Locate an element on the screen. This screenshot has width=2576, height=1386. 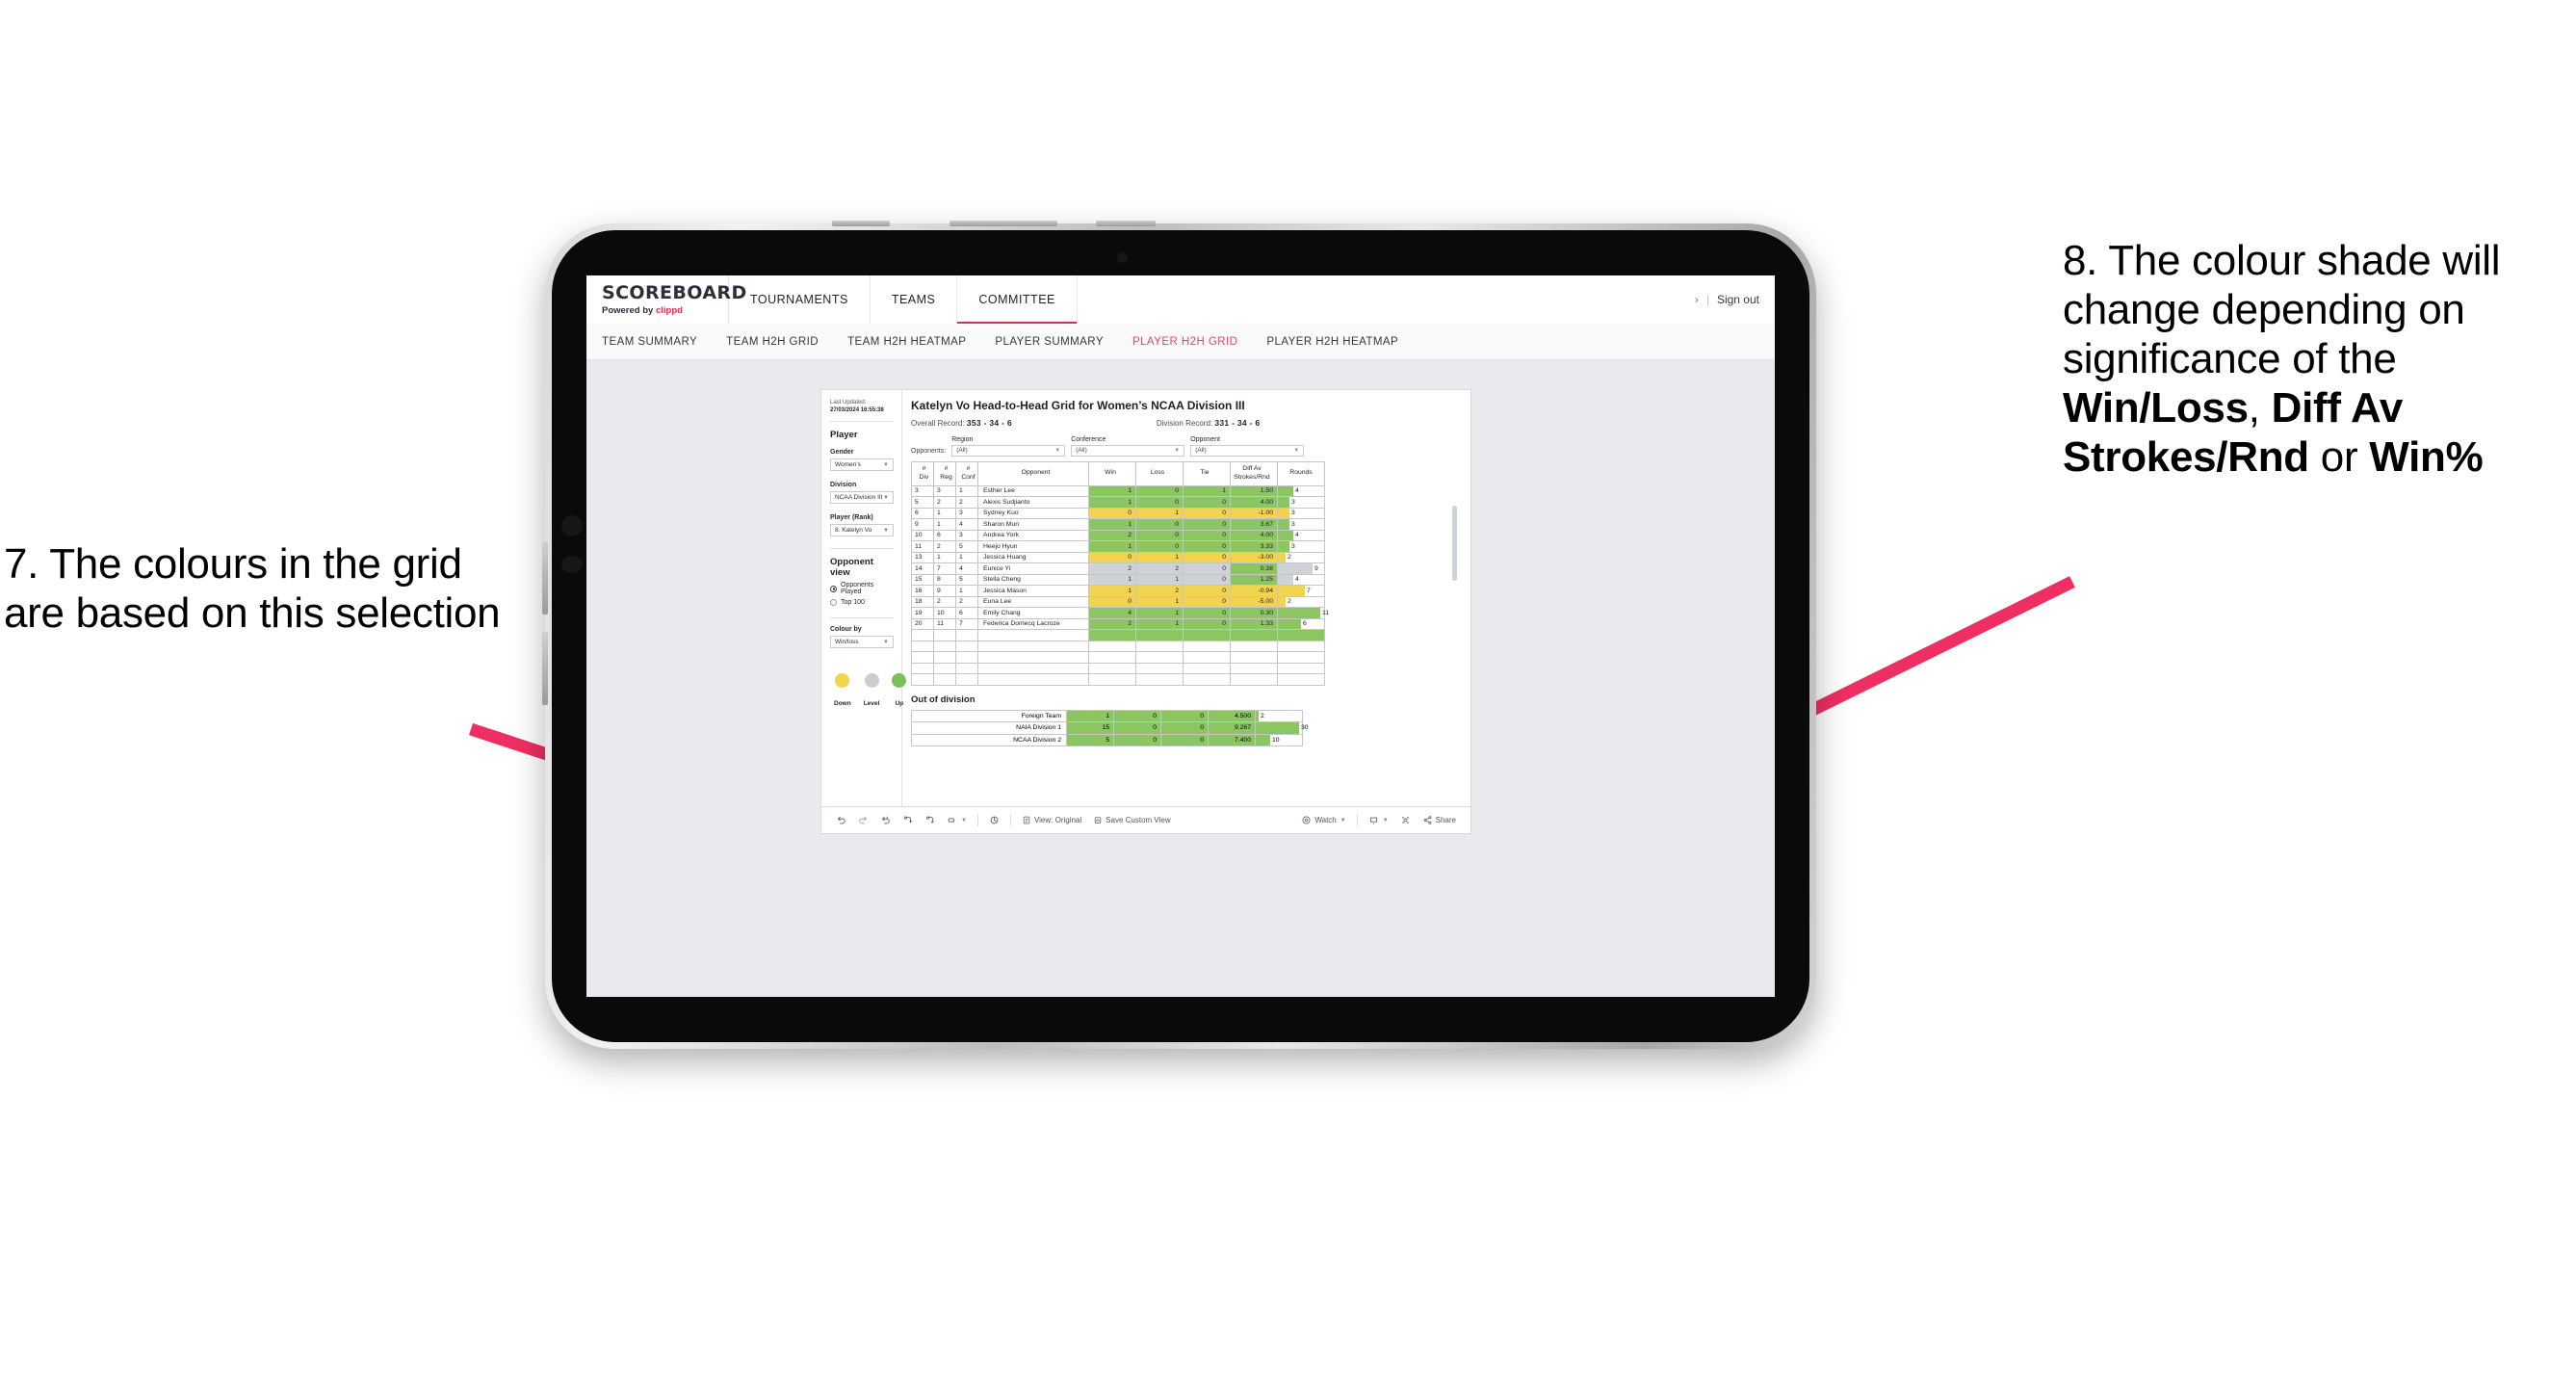
view-original-button: View: Original is located at coordinates (1051, 820).